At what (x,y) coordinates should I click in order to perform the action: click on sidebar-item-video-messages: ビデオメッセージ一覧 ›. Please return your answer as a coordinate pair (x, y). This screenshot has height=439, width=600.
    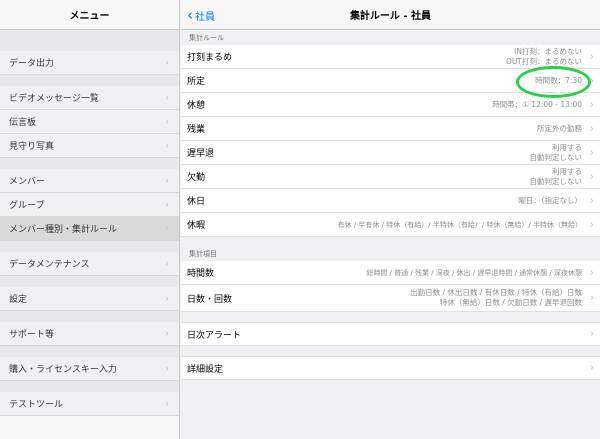
    Looking at the image, I should click on (89, 98).